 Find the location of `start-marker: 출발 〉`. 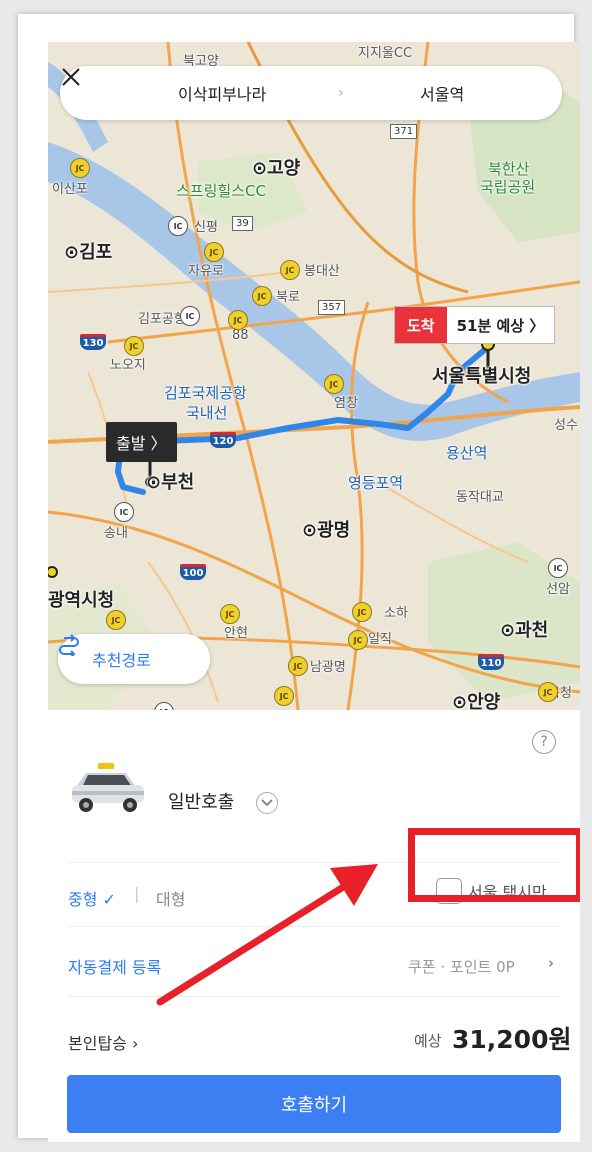

start-marker: 출발 〉 is located at coordinates (141, 442).